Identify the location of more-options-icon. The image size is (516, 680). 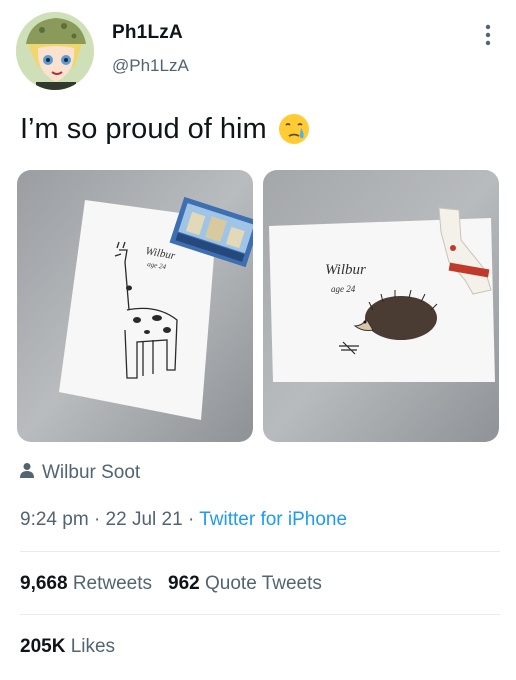
(488, 36).